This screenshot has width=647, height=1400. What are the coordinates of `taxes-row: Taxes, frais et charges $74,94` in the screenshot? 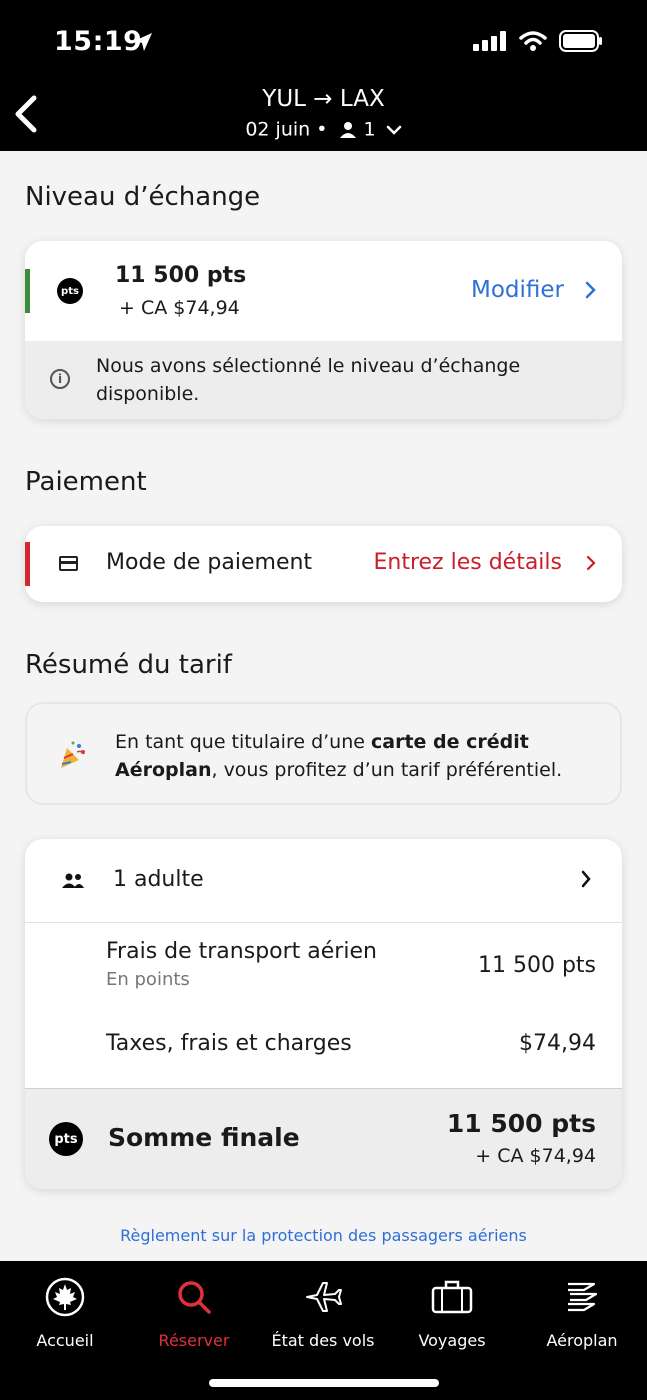 It's located at (323, 1054).